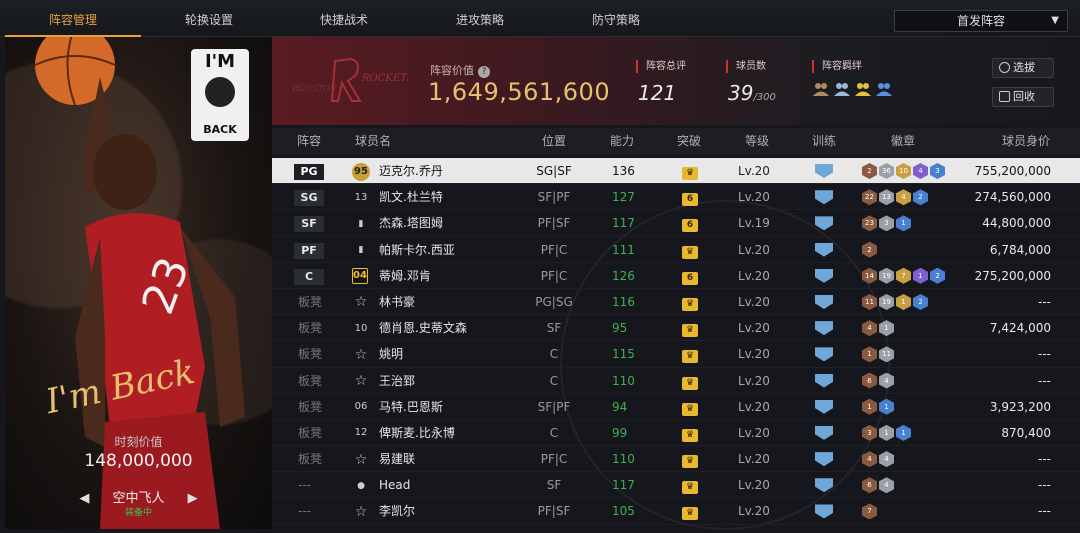 The image size is (1080, 533). I want to click on header-worth: 球员身价, so click(1026, 141).